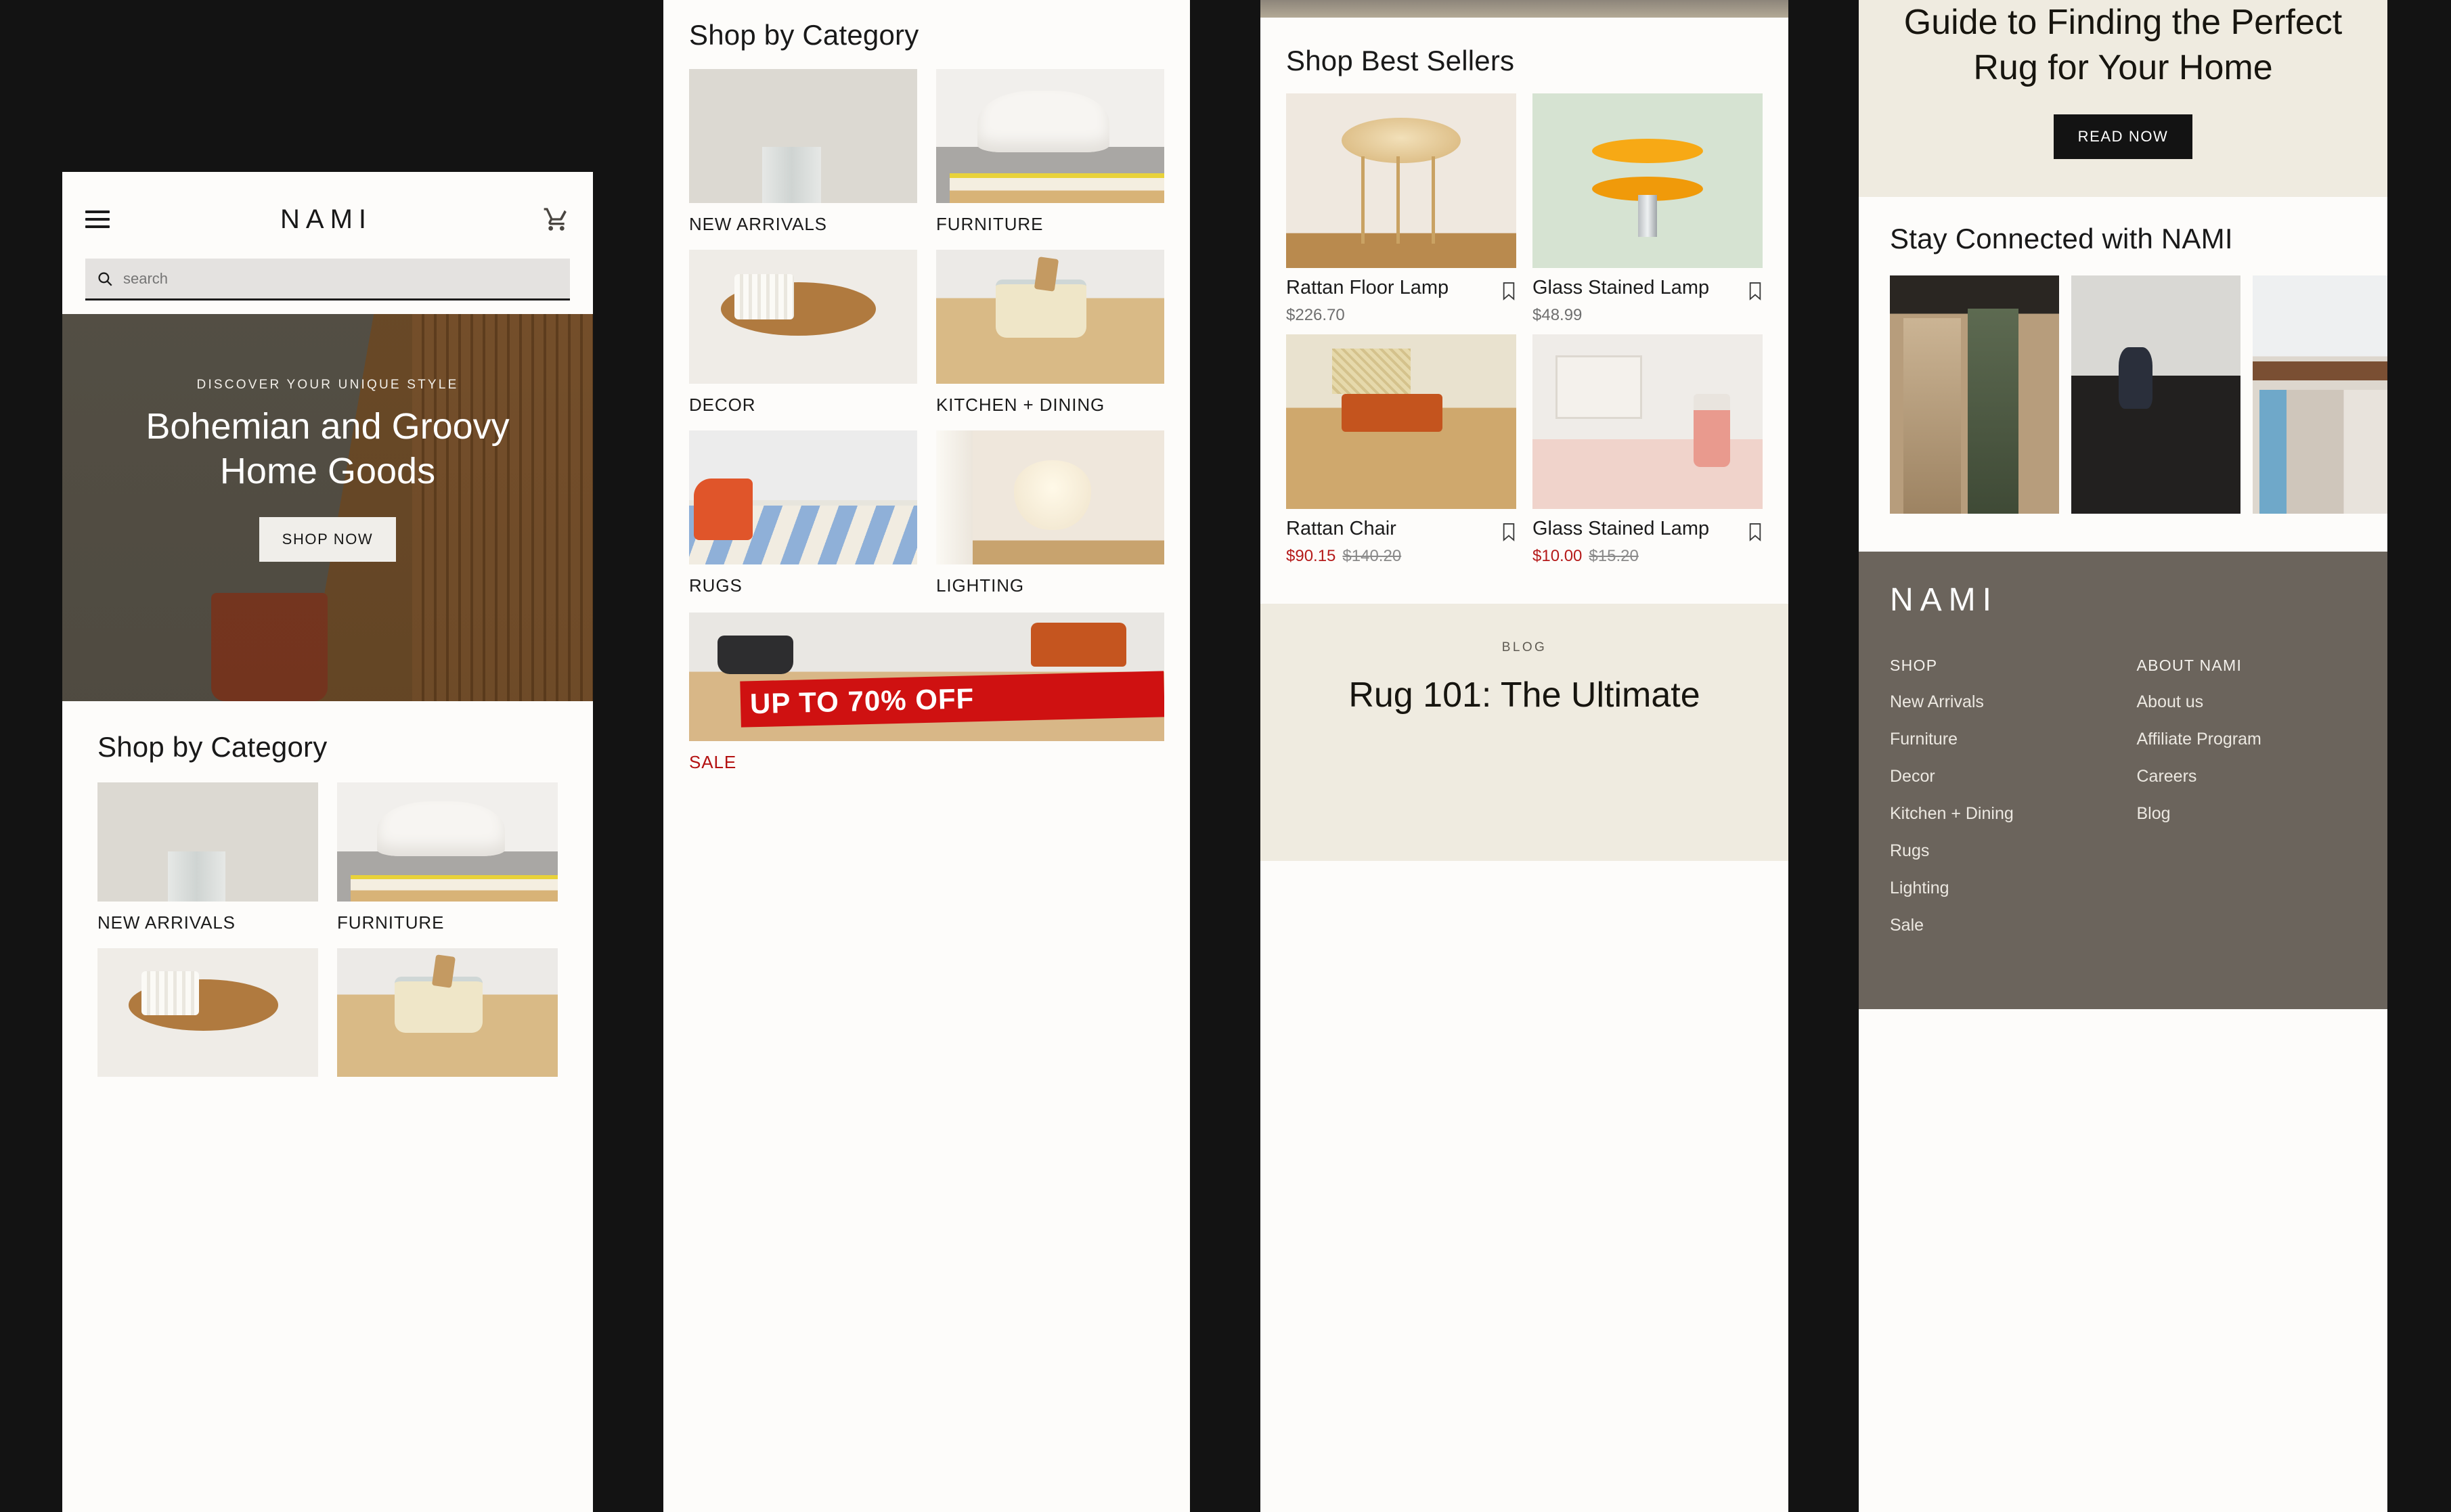 This screenshot has width=2451, height=1512. What do you see at coordinates (1614, 556) in the screenshot?
I see `product-original-price: $15.20` at bounding box center [1614, 556].